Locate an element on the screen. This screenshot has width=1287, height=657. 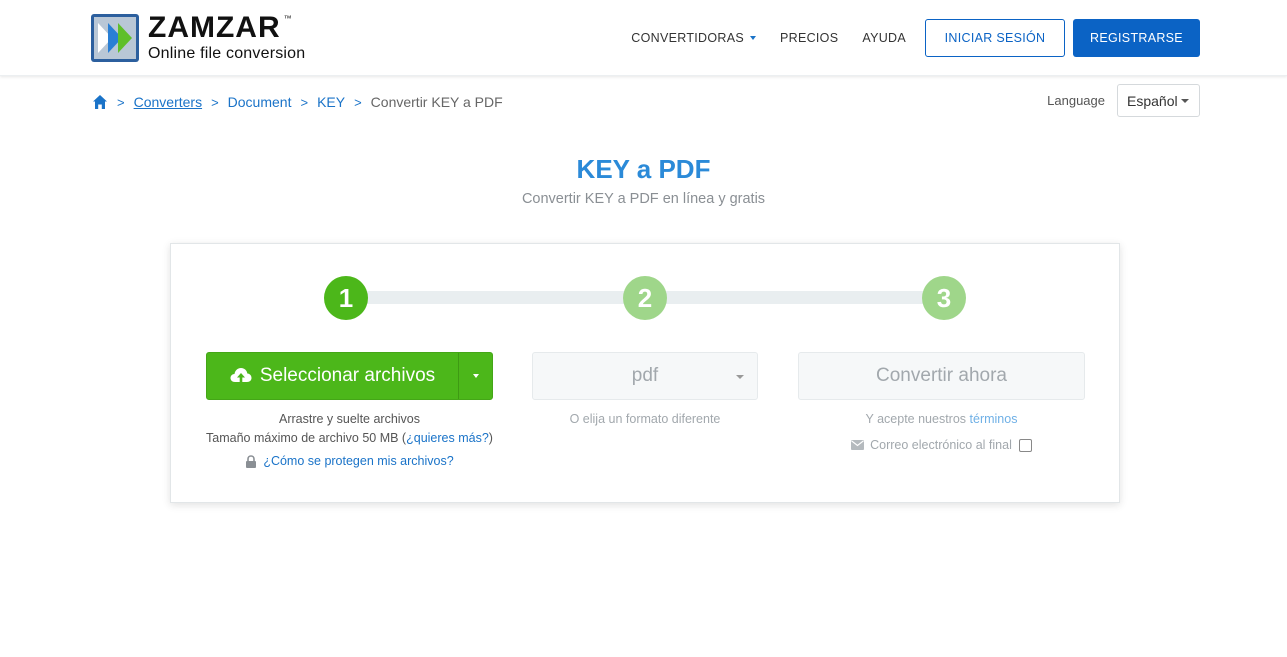
terms-row: Y acepte nuestros términos is located at coordinates (941, 419).